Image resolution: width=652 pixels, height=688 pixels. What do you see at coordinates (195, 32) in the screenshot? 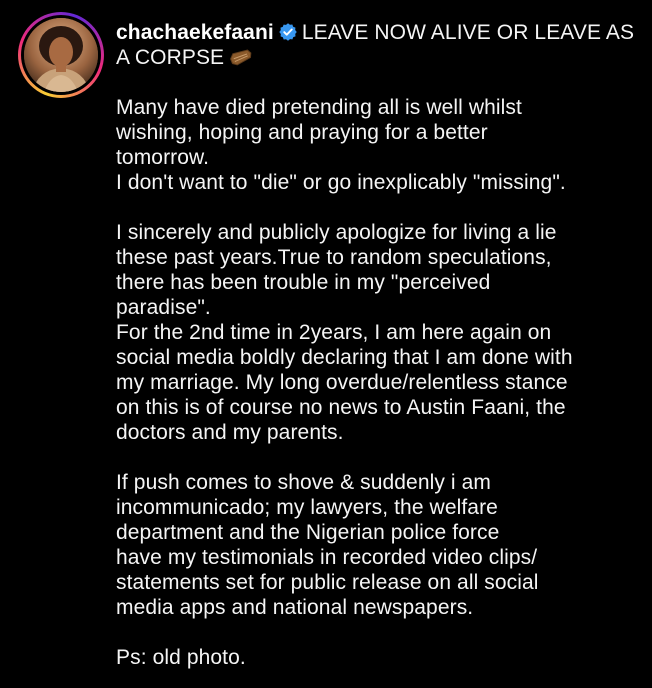
I see `username-link: chachaekefaani` at bounding box center [195, 32].